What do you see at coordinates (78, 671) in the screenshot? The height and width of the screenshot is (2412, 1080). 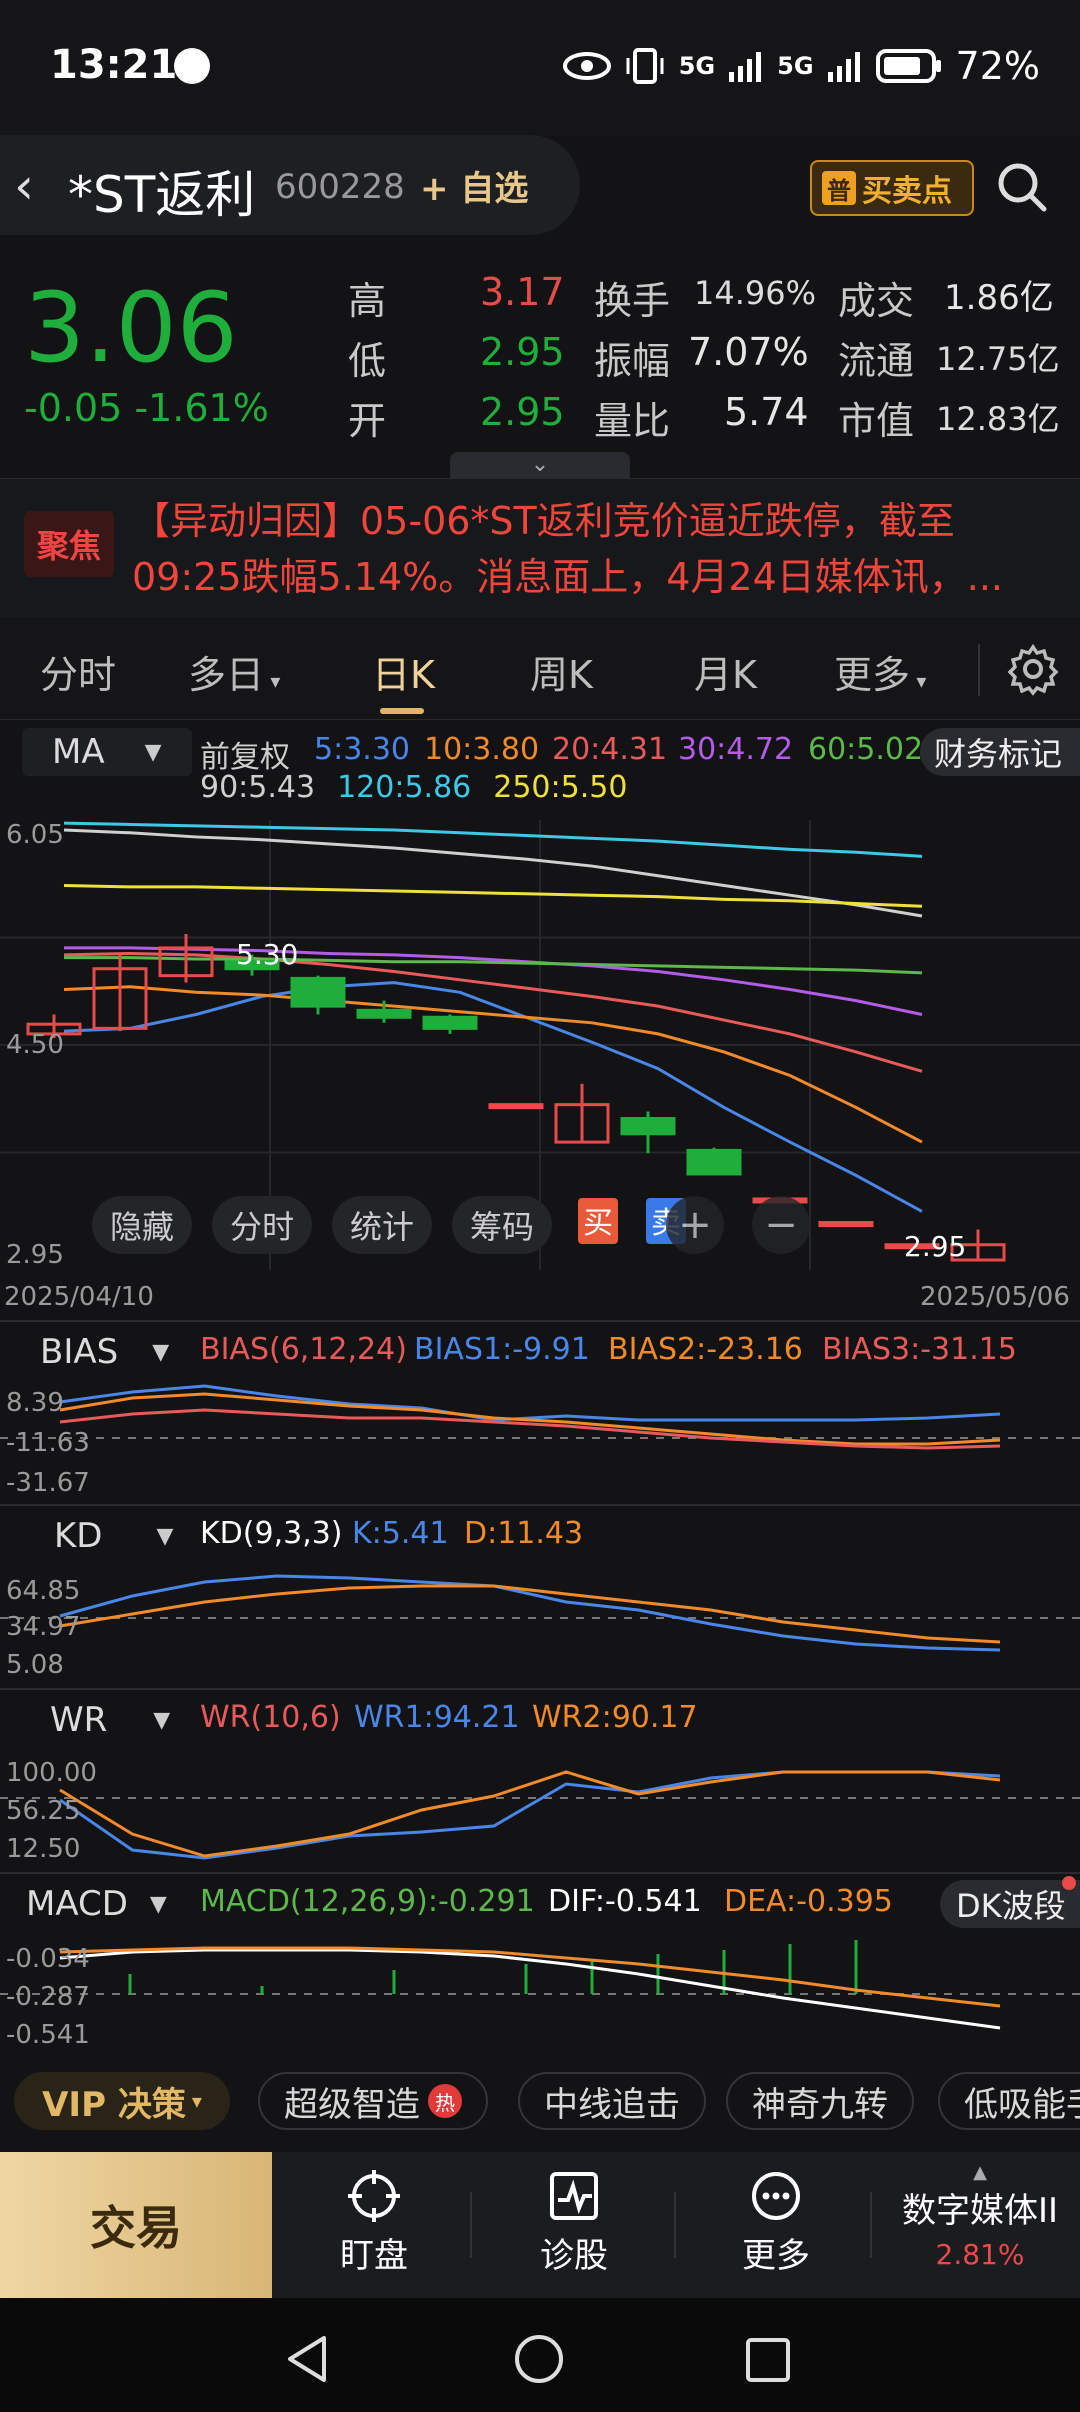 I see `tab-intraday: 分时` at bounding box center [78, 671].